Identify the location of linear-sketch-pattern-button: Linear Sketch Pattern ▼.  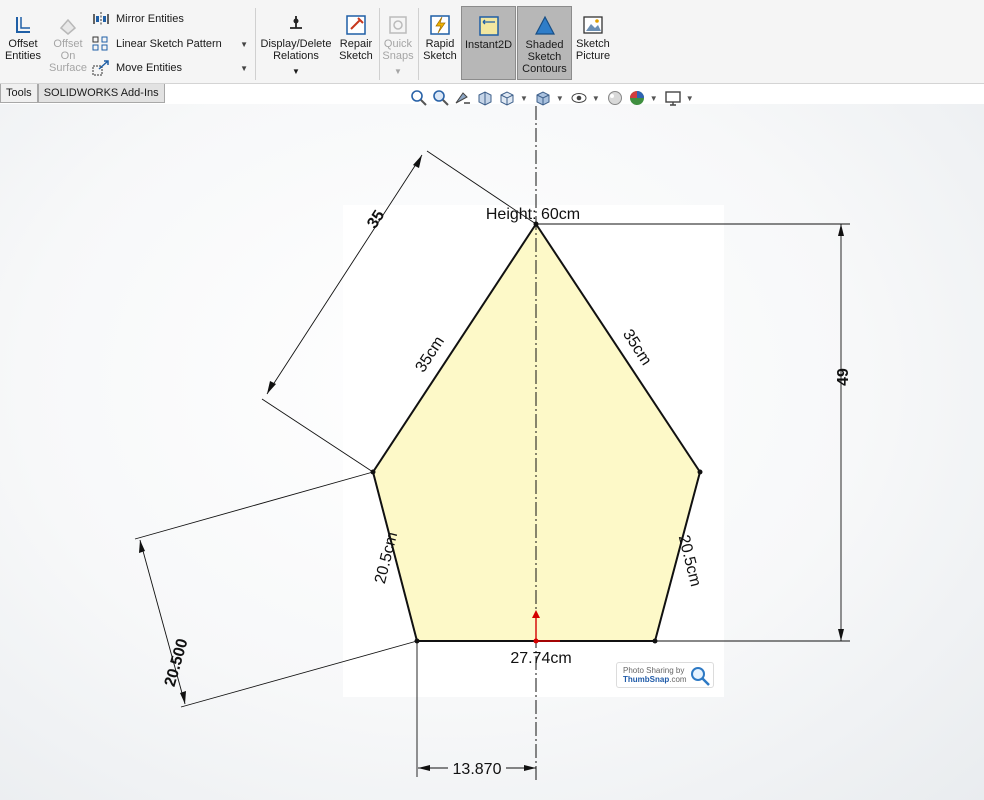
(172, 44).